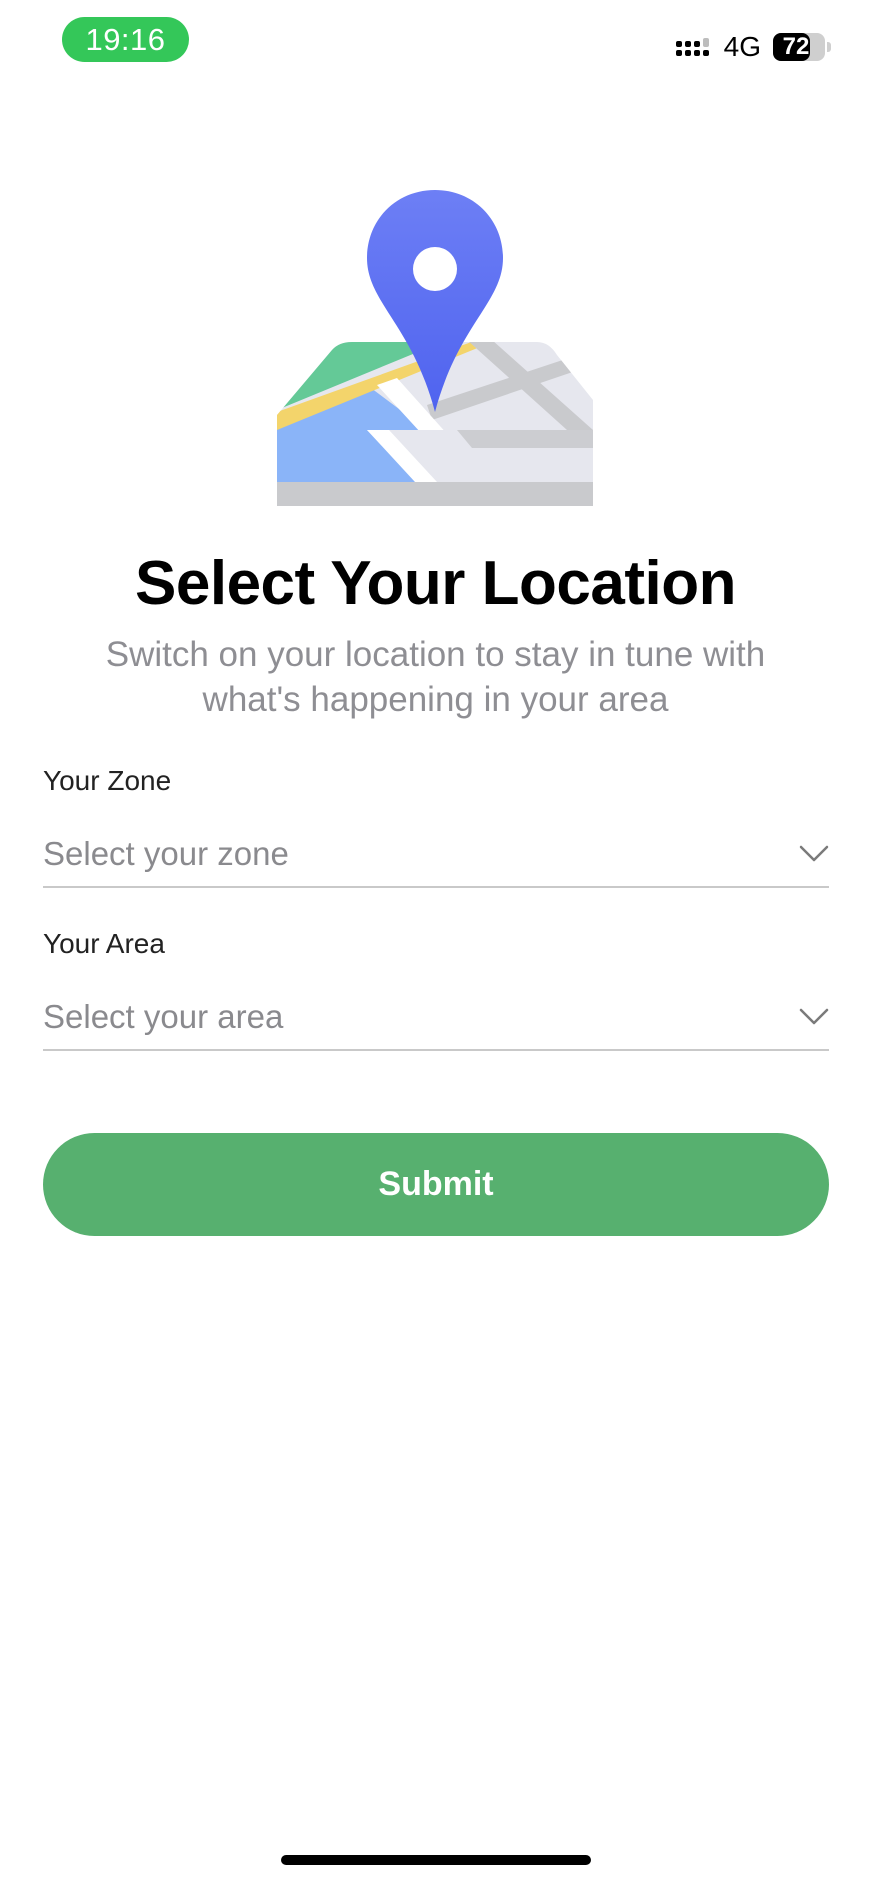 The image size is (871, 1884). I want to click on cellular-signal-icon, so click(693, 47).